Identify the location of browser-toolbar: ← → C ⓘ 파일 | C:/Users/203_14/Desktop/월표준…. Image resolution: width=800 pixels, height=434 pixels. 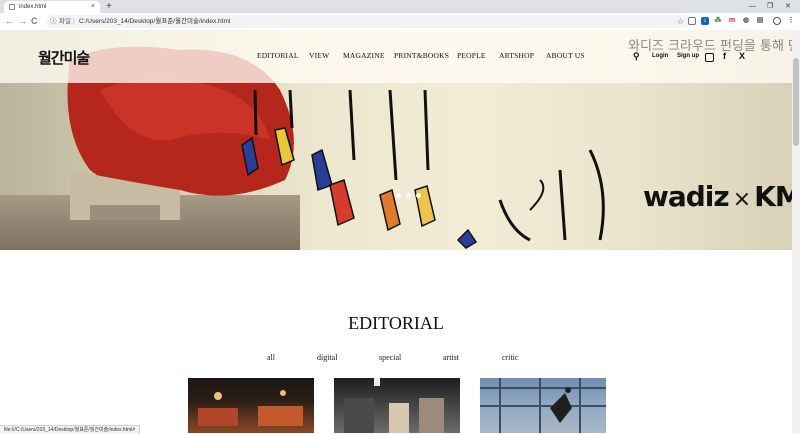
(400, 22).